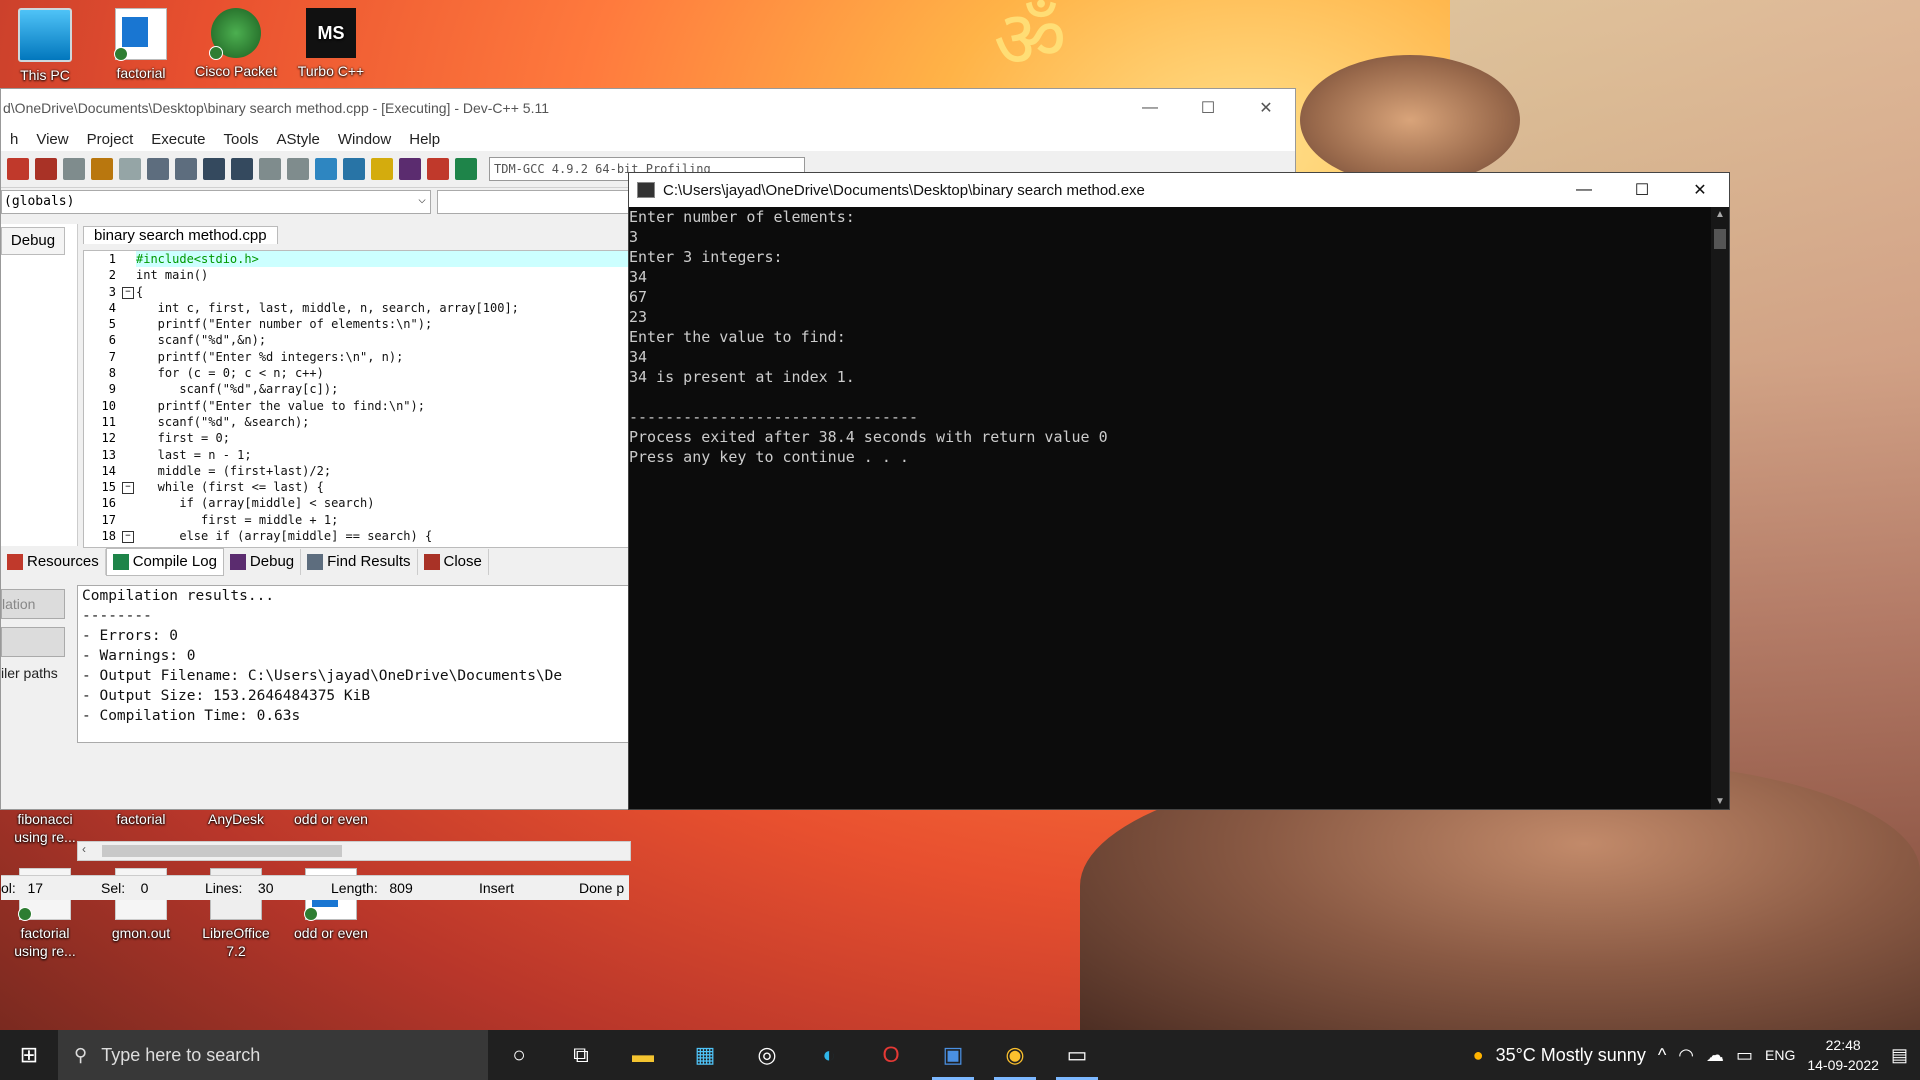 Image resolution: width=1920 pixels, height=1080 pixels. What do you see at coordinates (643, 1055) in the screenshot?
I see `file-explorer-button: ▬` at bounding box center [643, 1055].